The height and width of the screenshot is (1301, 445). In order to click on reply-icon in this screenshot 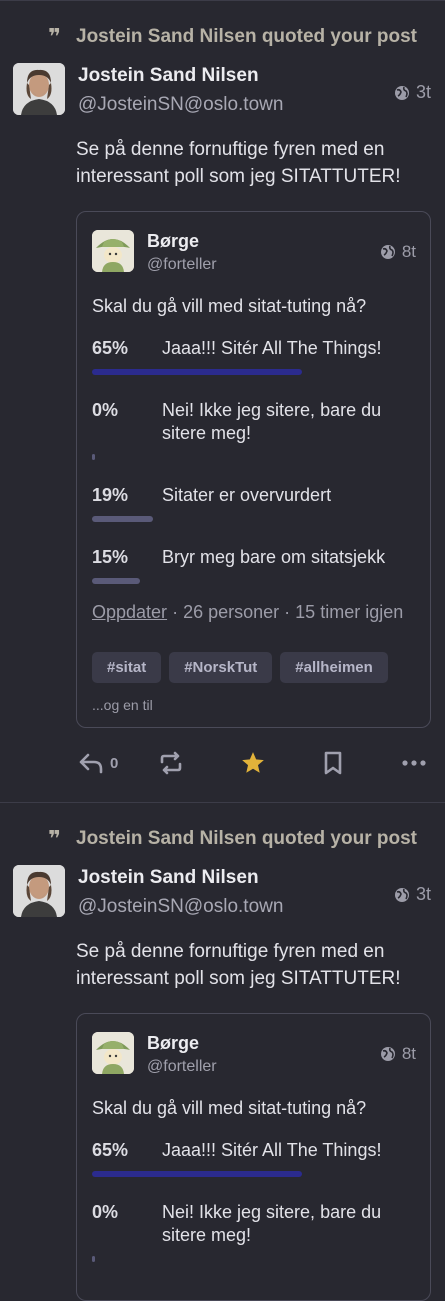, I will do `click(91, 763)`.